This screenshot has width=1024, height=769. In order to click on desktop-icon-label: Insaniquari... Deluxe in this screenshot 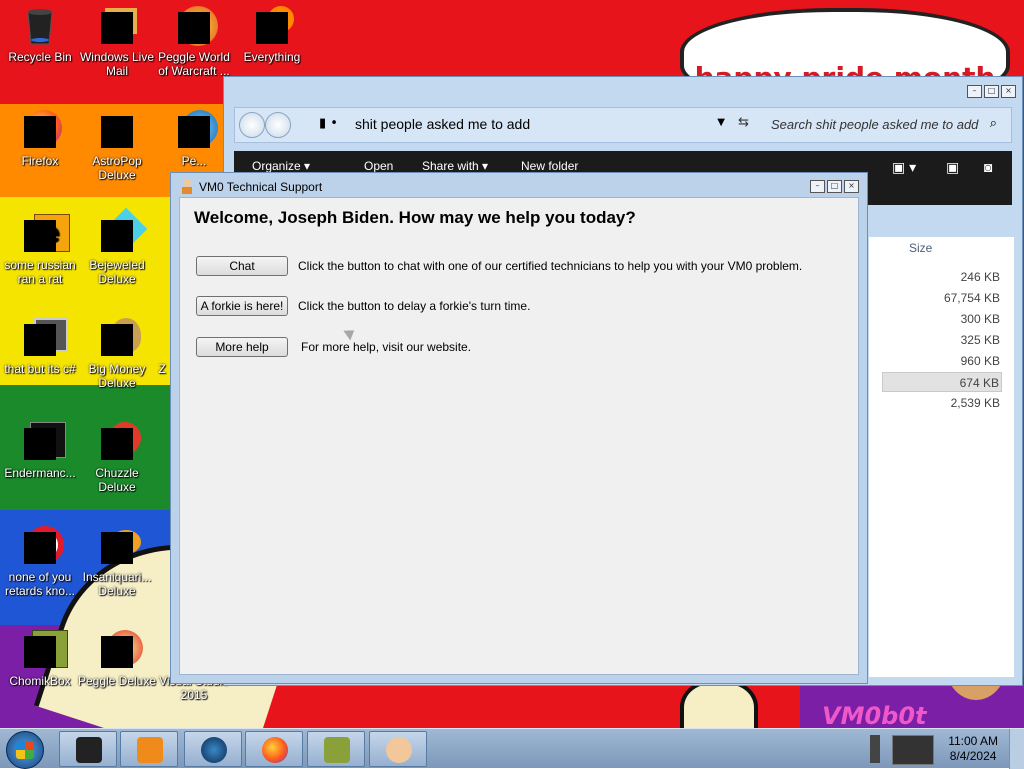, I will do `click(117, 584)`.